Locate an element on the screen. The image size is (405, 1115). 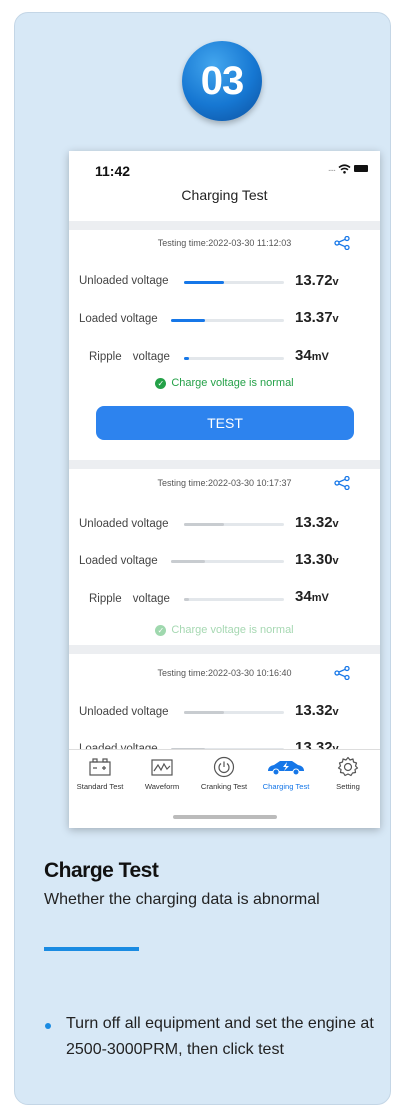
battery-icon is located at coordinates (100, 767).